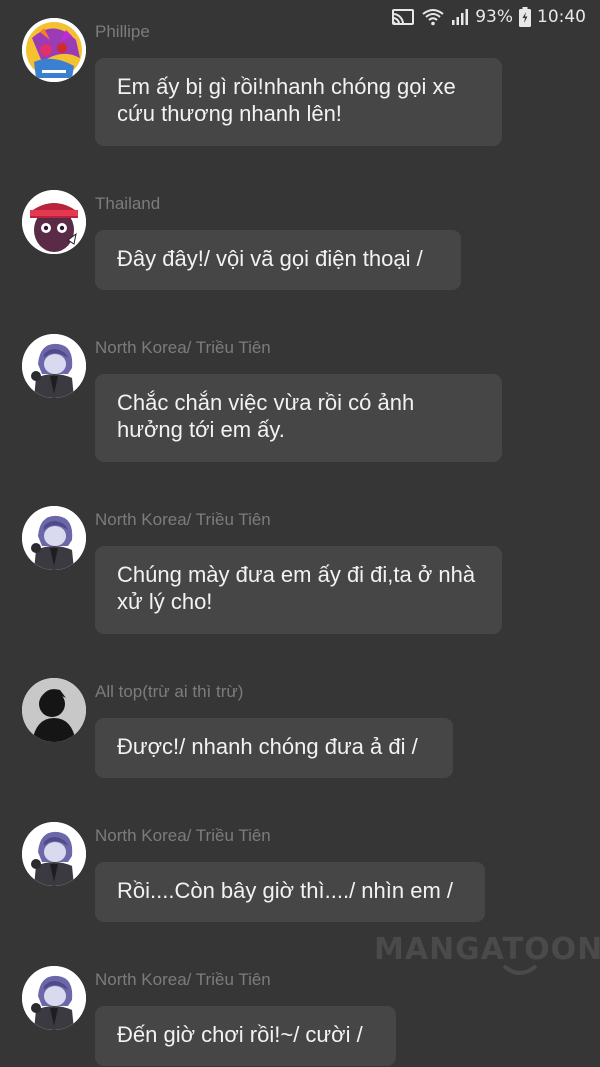 Image resolution: width=600 pixels, height=1067 pixels. I want to click on status-right: 93% 10:40, so click(488, 17).